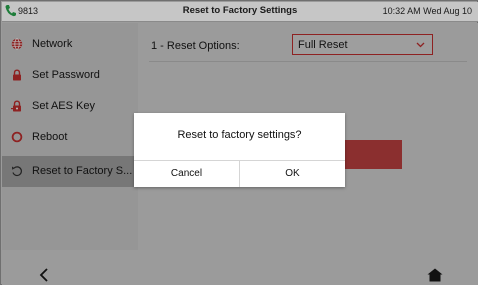 The image size is (478, 285). Describe the element at coordinates (17, 171) in the screenshot. I see `reset-icon` at that location.